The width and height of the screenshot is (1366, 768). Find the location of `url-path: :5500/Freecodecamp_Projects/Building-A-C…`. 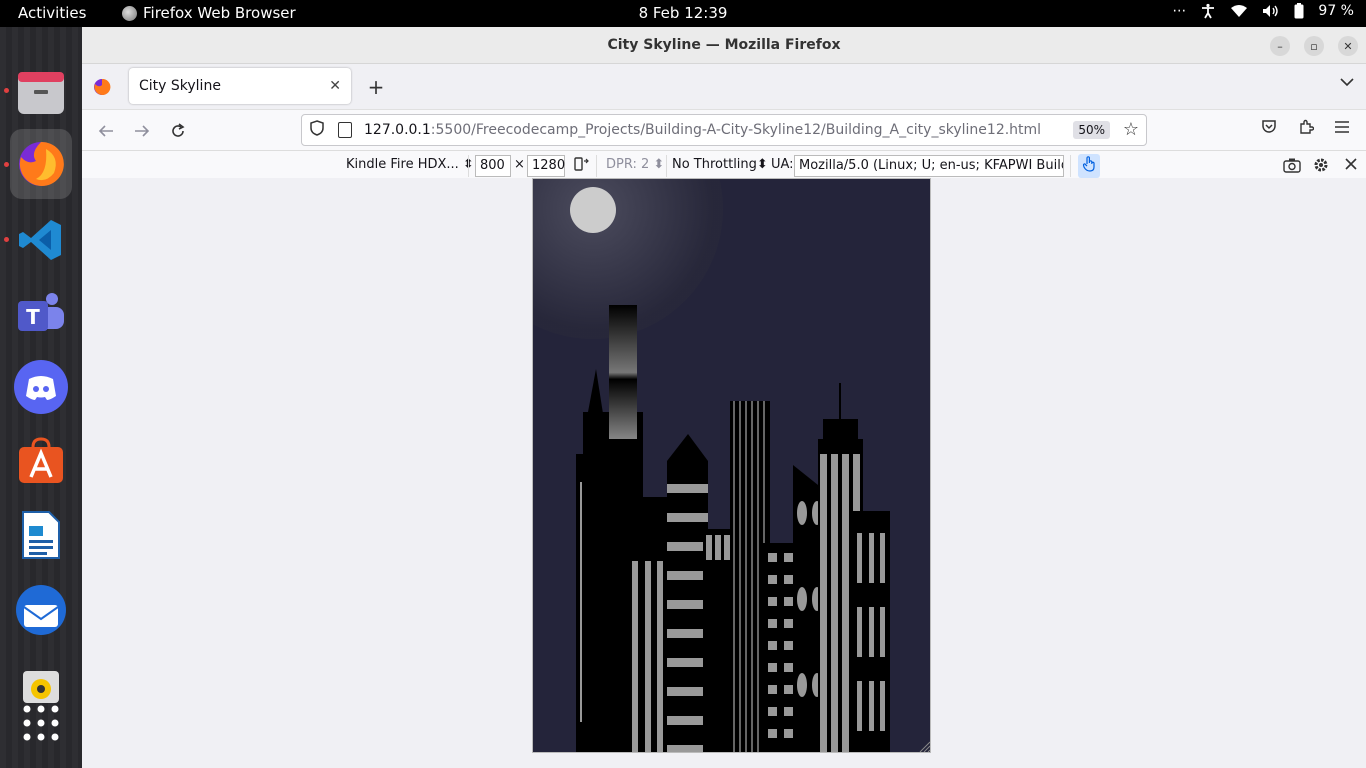

url-path: :5500/Freecodecamp_Projects/Building-A-C… is located at coordinates (736, 130).